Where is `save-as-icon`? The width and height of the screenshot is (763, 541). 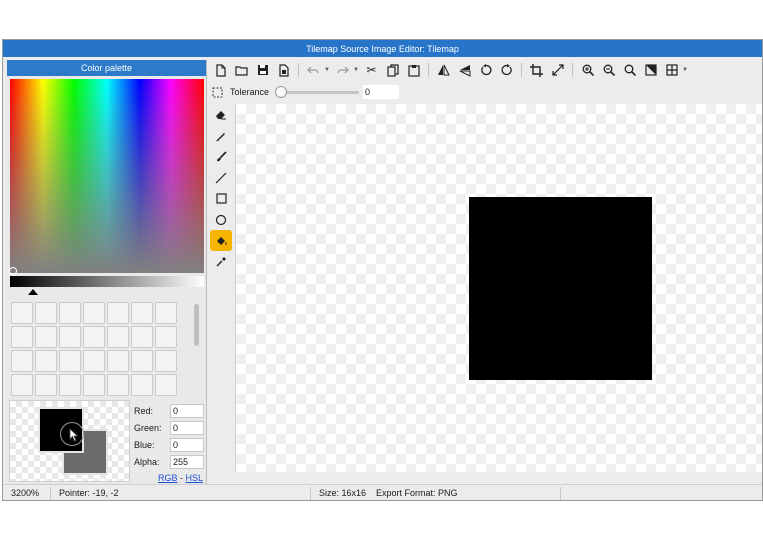 save-as-icon is located at coordinates (283, 70).